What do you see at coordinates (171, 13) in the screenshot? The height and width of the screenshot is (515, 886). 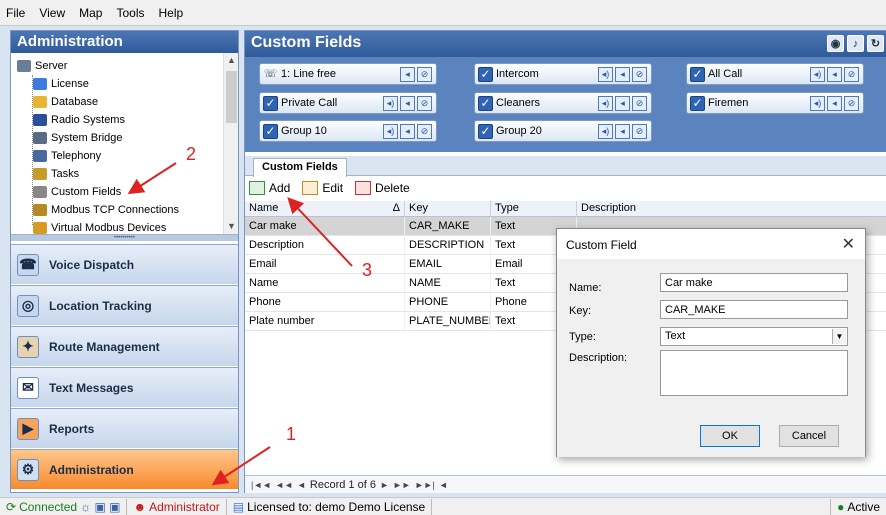 I see `menu-help: Help` at bounding box center [171, 13].